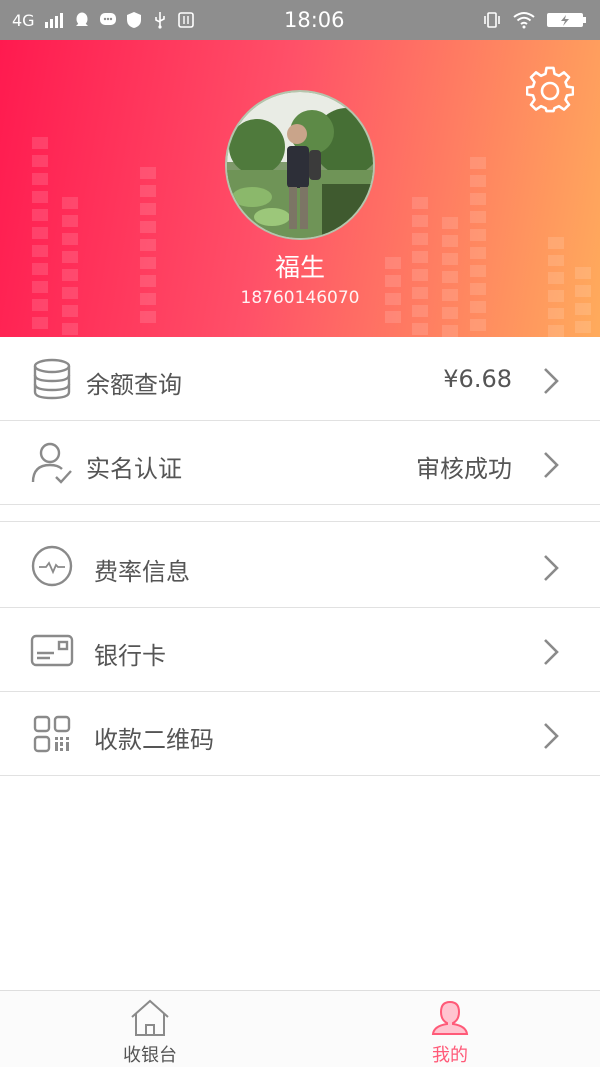 Image resolution: width=600 pixels, height=1067 pixels. I want to click on menu-item-bank-card: 银行卡, so click(300, 650).